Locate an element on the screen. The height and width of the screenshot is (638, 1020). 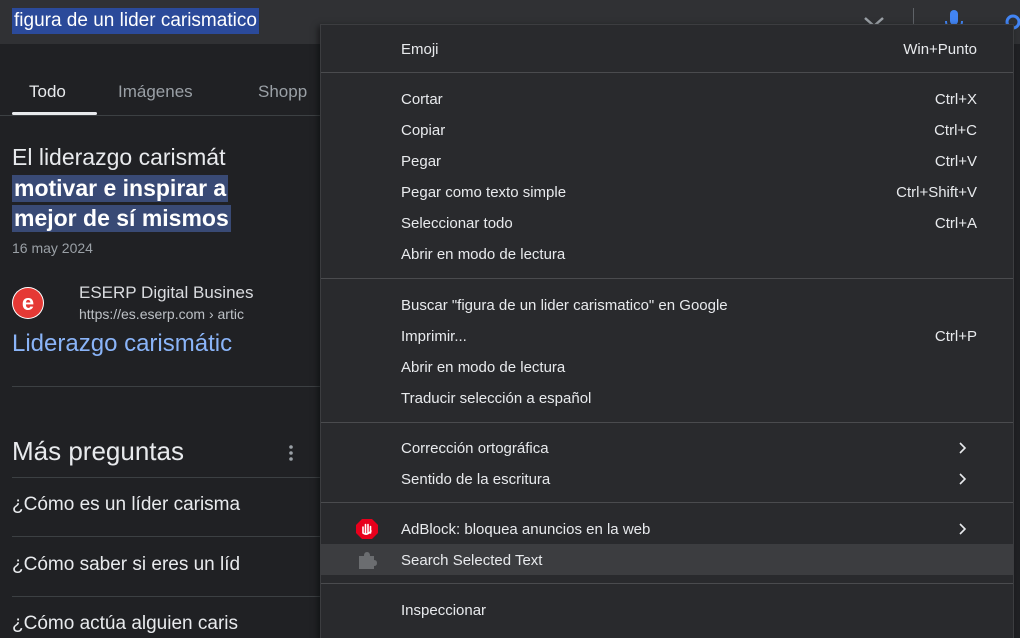
svg-text: e is located at coordinates (28, 302).